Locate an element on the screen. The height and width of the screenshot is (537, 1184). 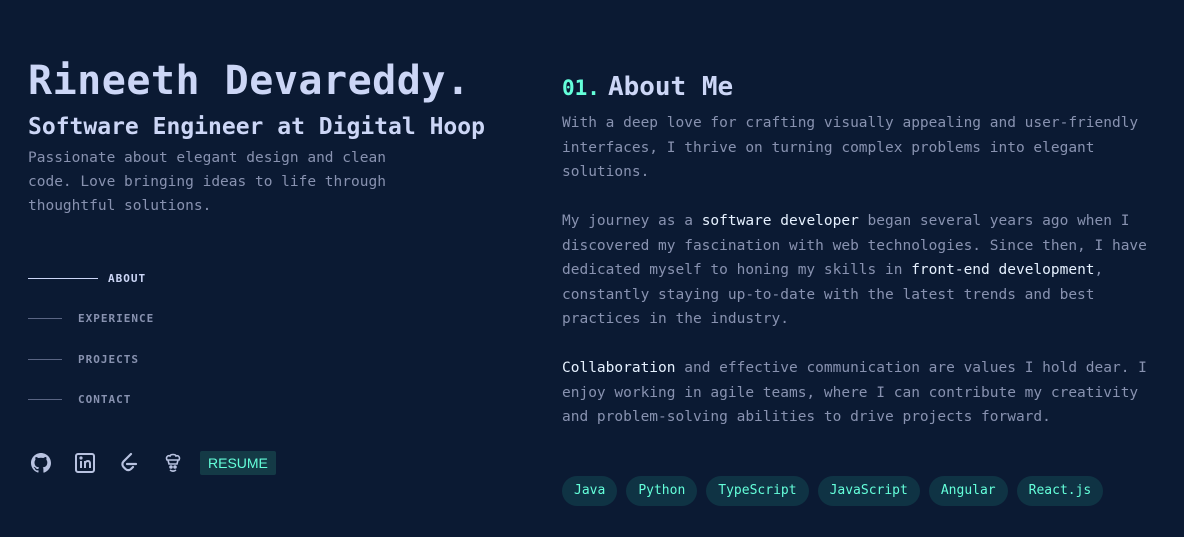
nav-item-experience: EXPERIENCE is located at coordinates (91, 319).